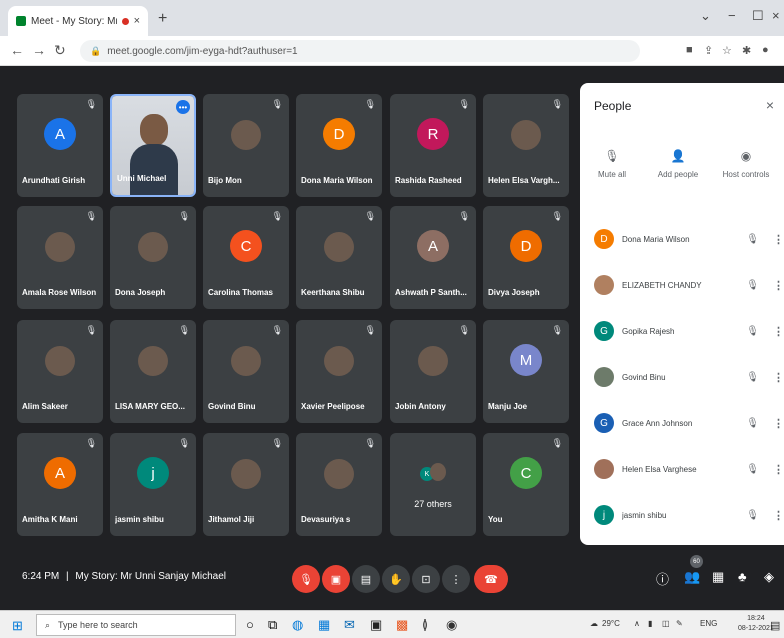 This screenshot has height=638, width=784. Describe the element at coordinates (662, 578) in the screenshot. I see `meeting-details-icon: ⓘ` at that location.